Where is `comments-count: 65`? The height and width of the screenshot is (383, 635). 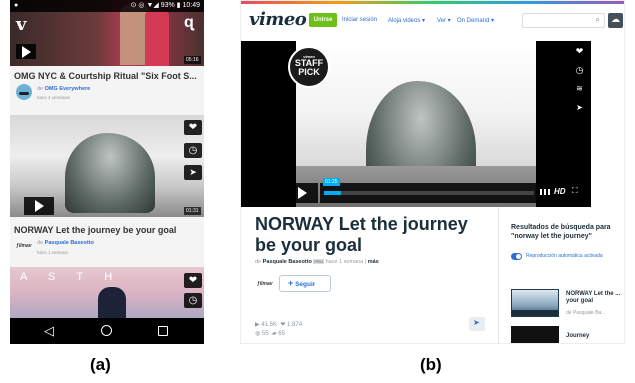
comments-count: 65 is located at coordinates (281, 334).